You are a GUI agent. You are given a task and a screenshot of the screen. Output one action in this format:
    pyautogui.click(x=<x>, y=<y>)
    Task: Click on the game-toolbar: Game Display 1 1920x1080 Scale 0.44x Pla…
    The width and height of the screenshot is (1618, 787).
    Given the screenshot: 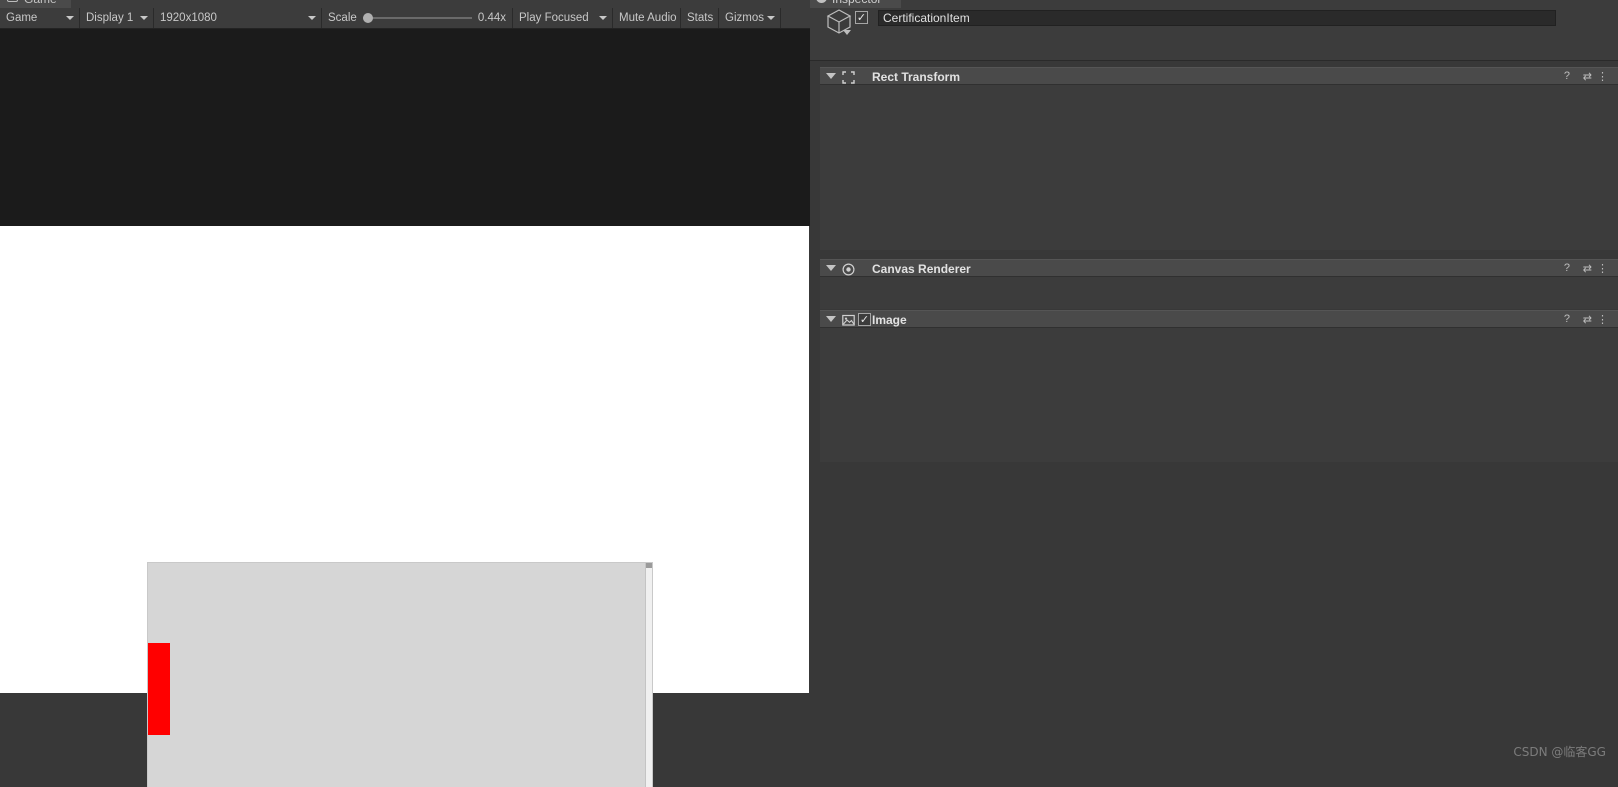 What is the action you would take?
    pyautogui.click(x=405, y=18)
    